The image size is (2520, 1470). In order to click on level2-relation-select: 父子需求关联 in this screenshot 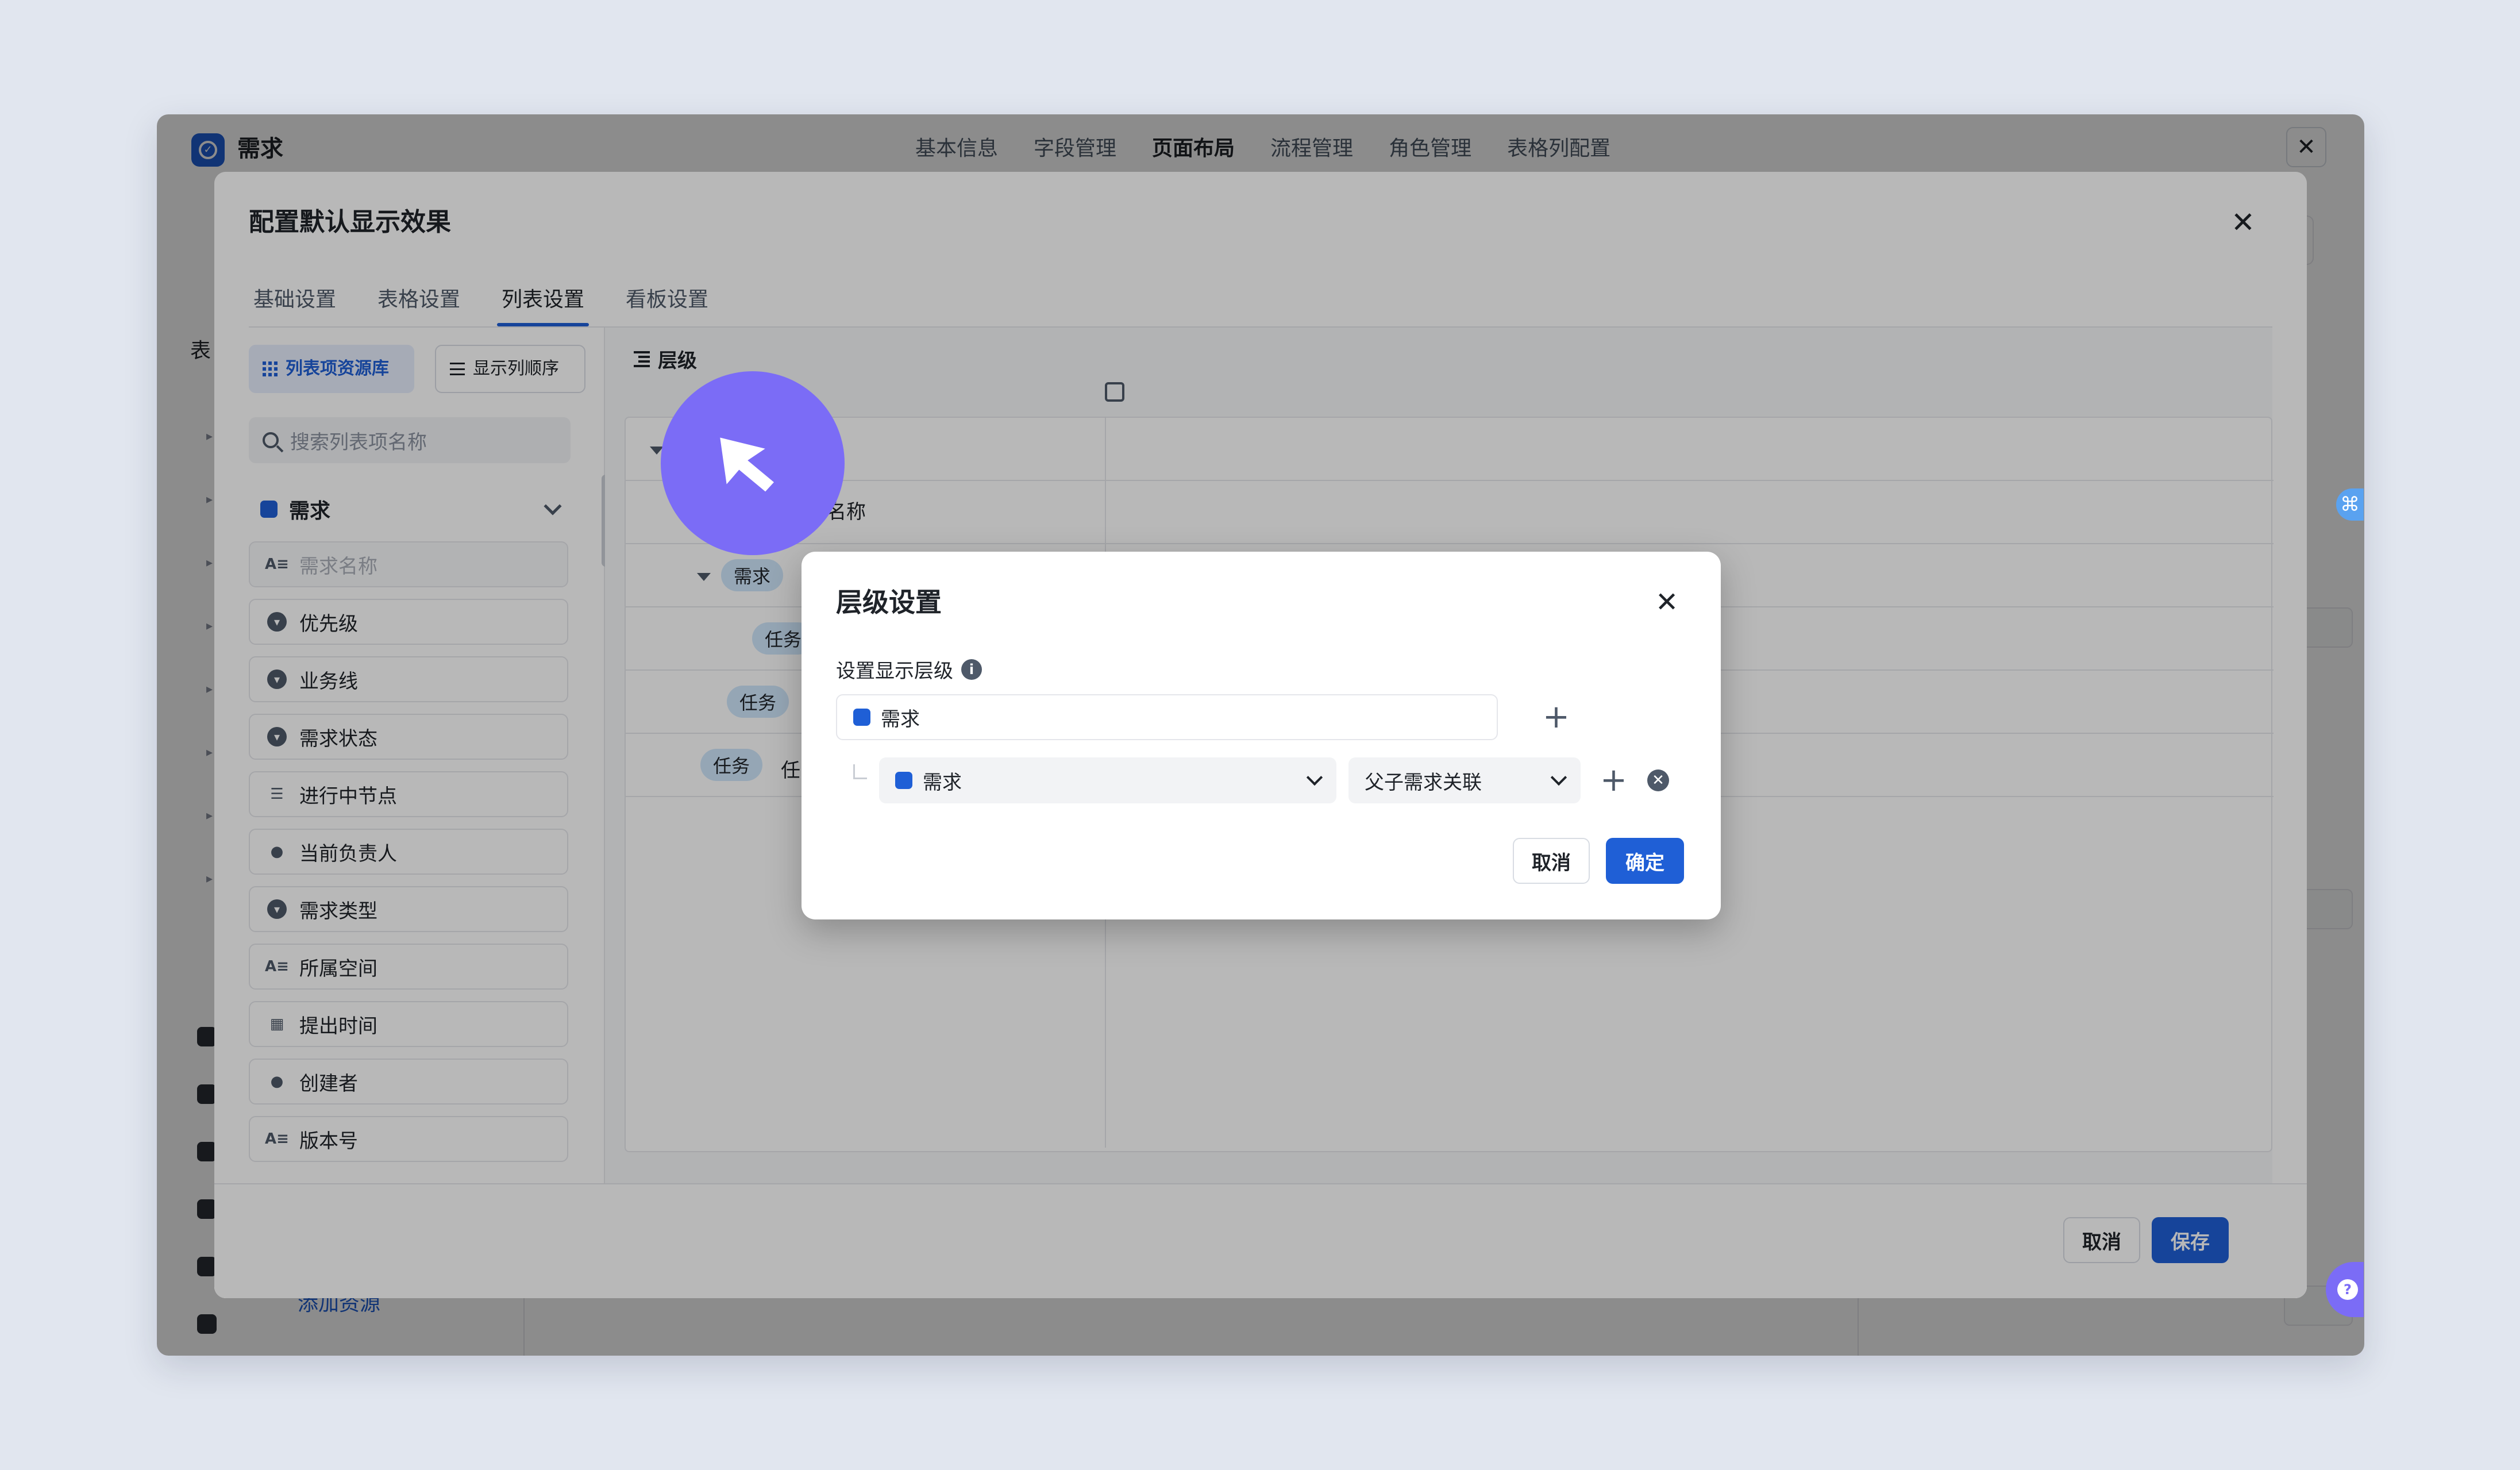, I will do `click(1465, 780)`.